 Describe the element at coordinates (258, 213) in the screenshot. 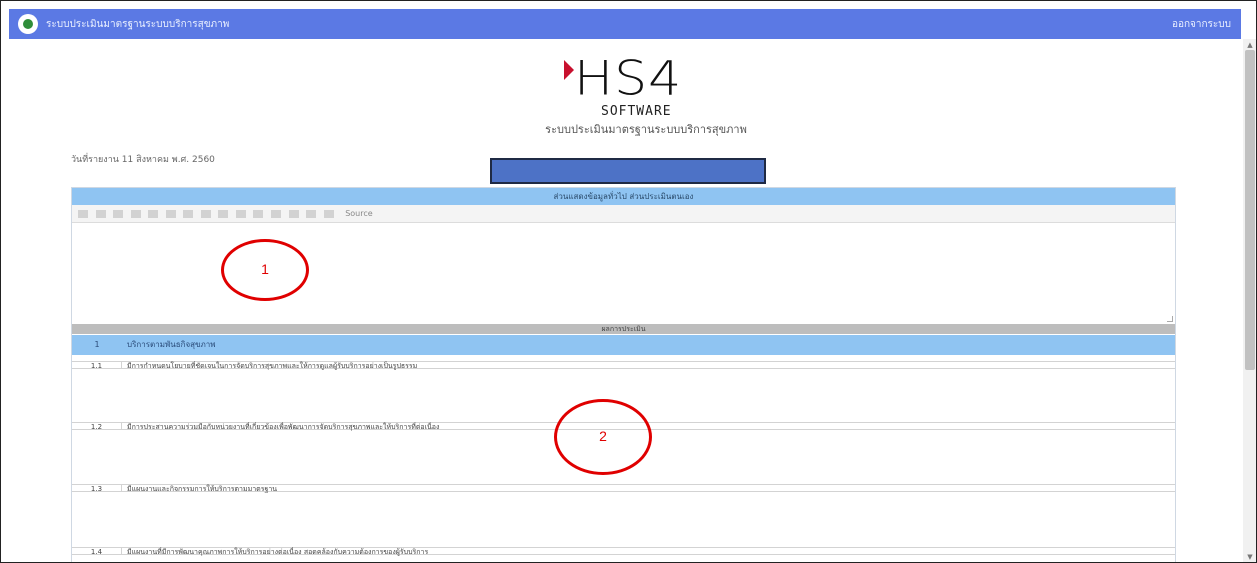

I see `image-icon` at that location.